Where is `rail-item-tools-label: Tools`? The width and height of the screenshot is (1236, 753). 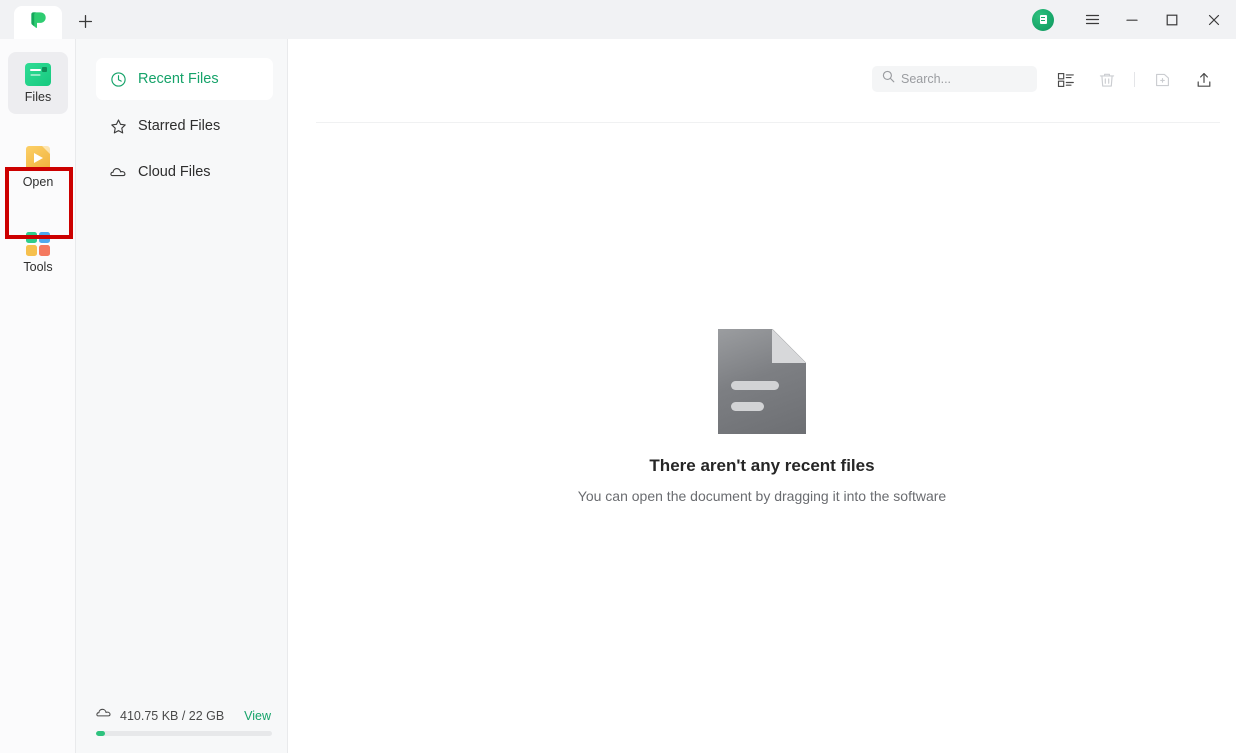
rail-item-tools-label: Tools is located at coordinates (38, 267).